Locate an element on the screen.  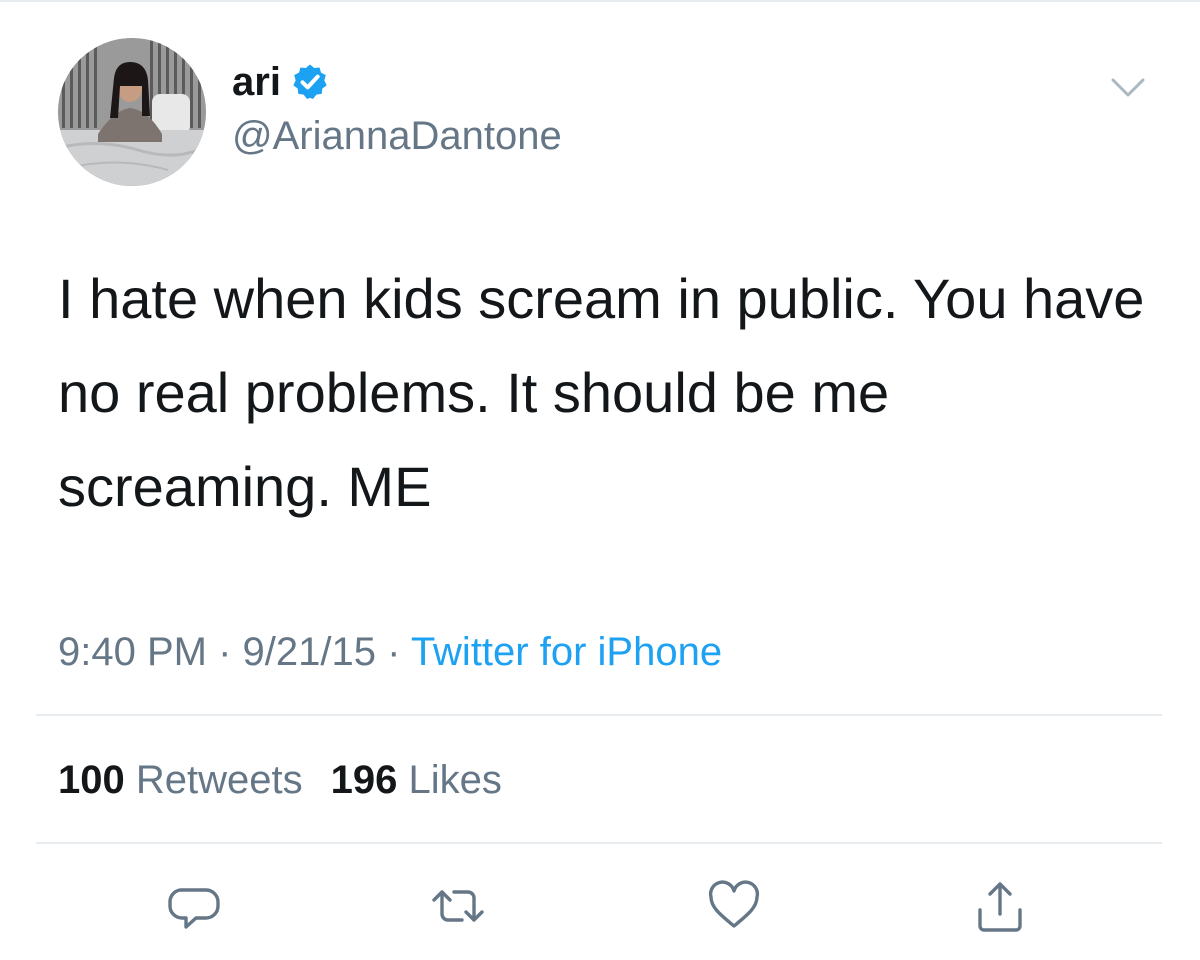
likes-stat: 196 Likes is located at coordinates (416, 780).